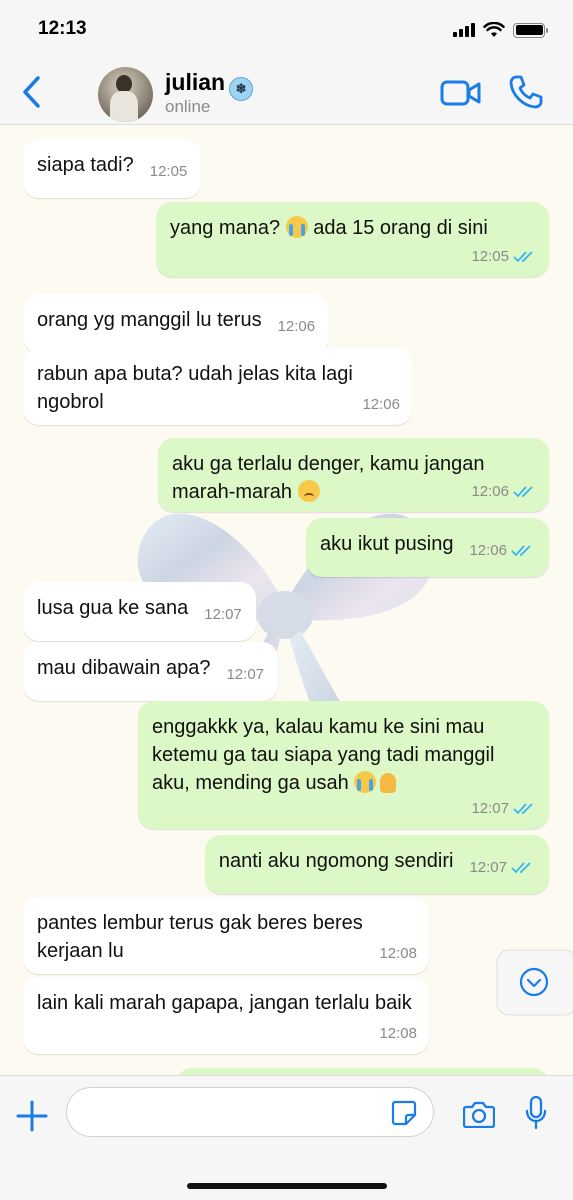  I want to click on phone-call-icon, so click(526, 92).